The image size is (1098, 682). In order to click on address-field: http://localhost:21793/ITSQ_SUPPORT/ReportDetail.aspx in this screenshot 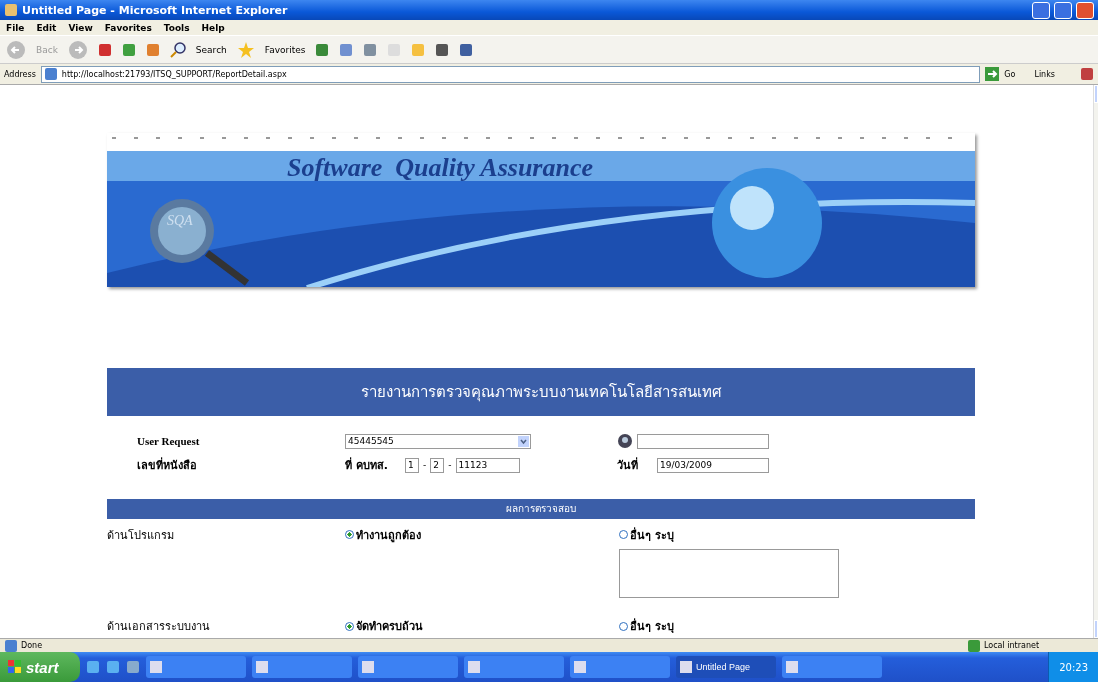, I will do `click(510, 74)`.